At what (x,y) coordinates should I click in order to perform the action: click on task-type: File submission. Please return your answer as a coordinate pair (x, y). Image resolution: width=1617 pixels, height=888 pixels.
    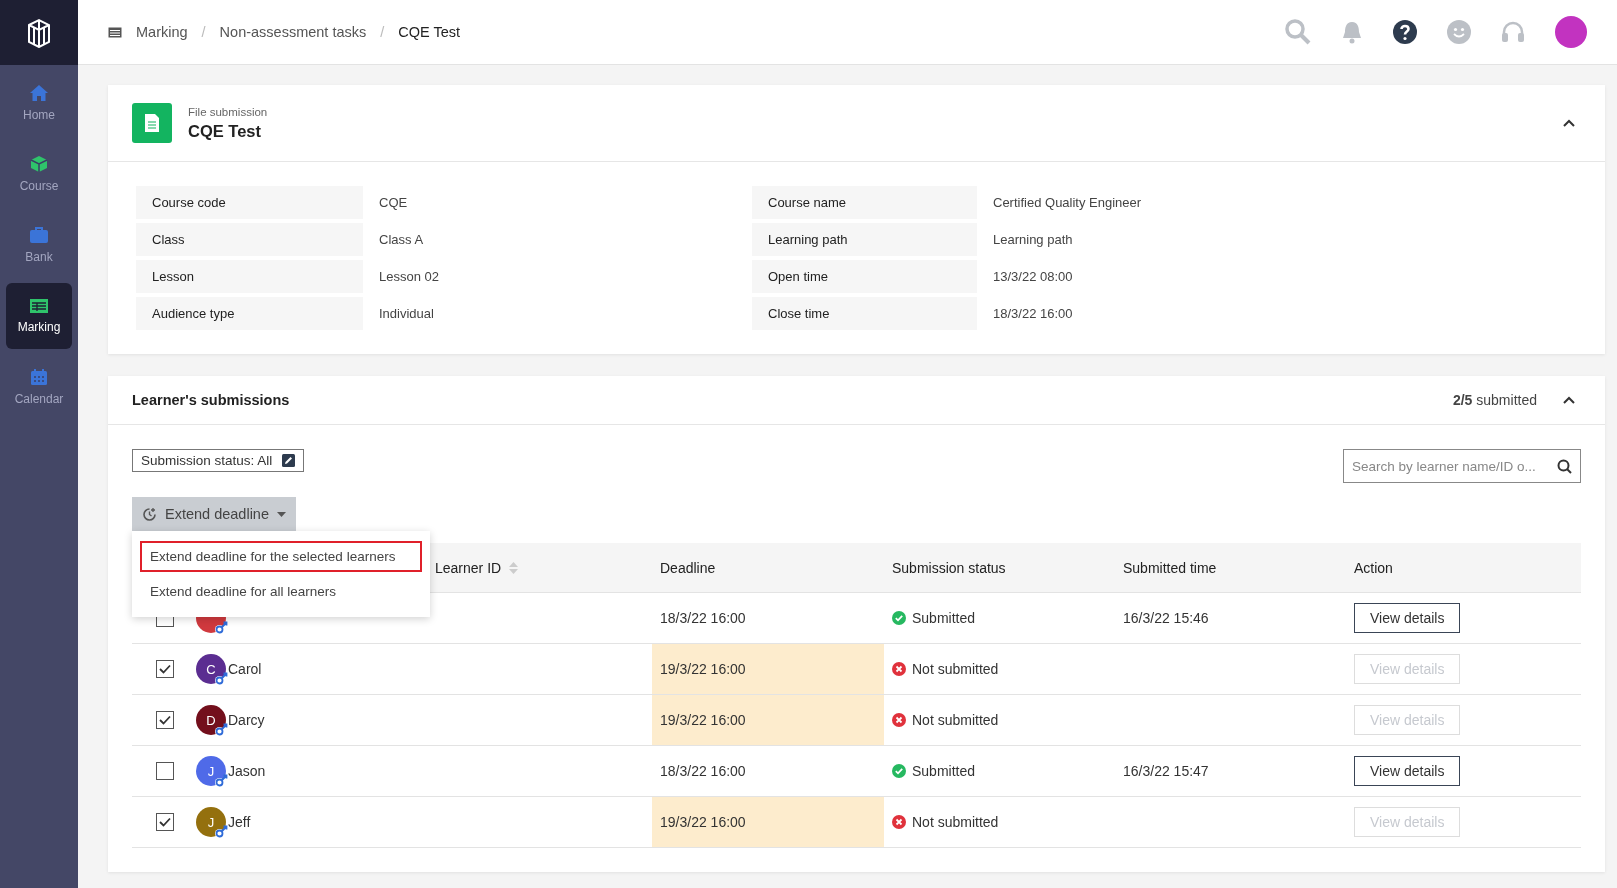
    Looking at the image, I should click on (228, 111).